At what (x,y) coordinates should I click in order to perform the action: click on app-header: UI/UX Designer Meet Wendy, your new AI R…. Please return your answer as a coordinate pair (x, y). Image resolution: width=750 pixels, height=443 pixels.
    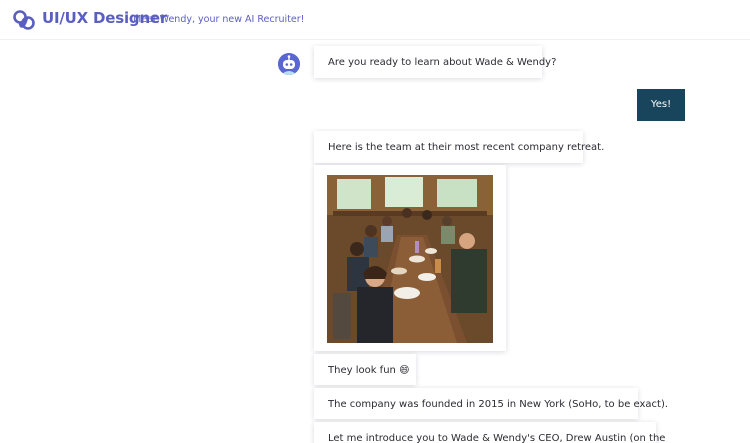
    Looking at the image, I should click on (375, 20).